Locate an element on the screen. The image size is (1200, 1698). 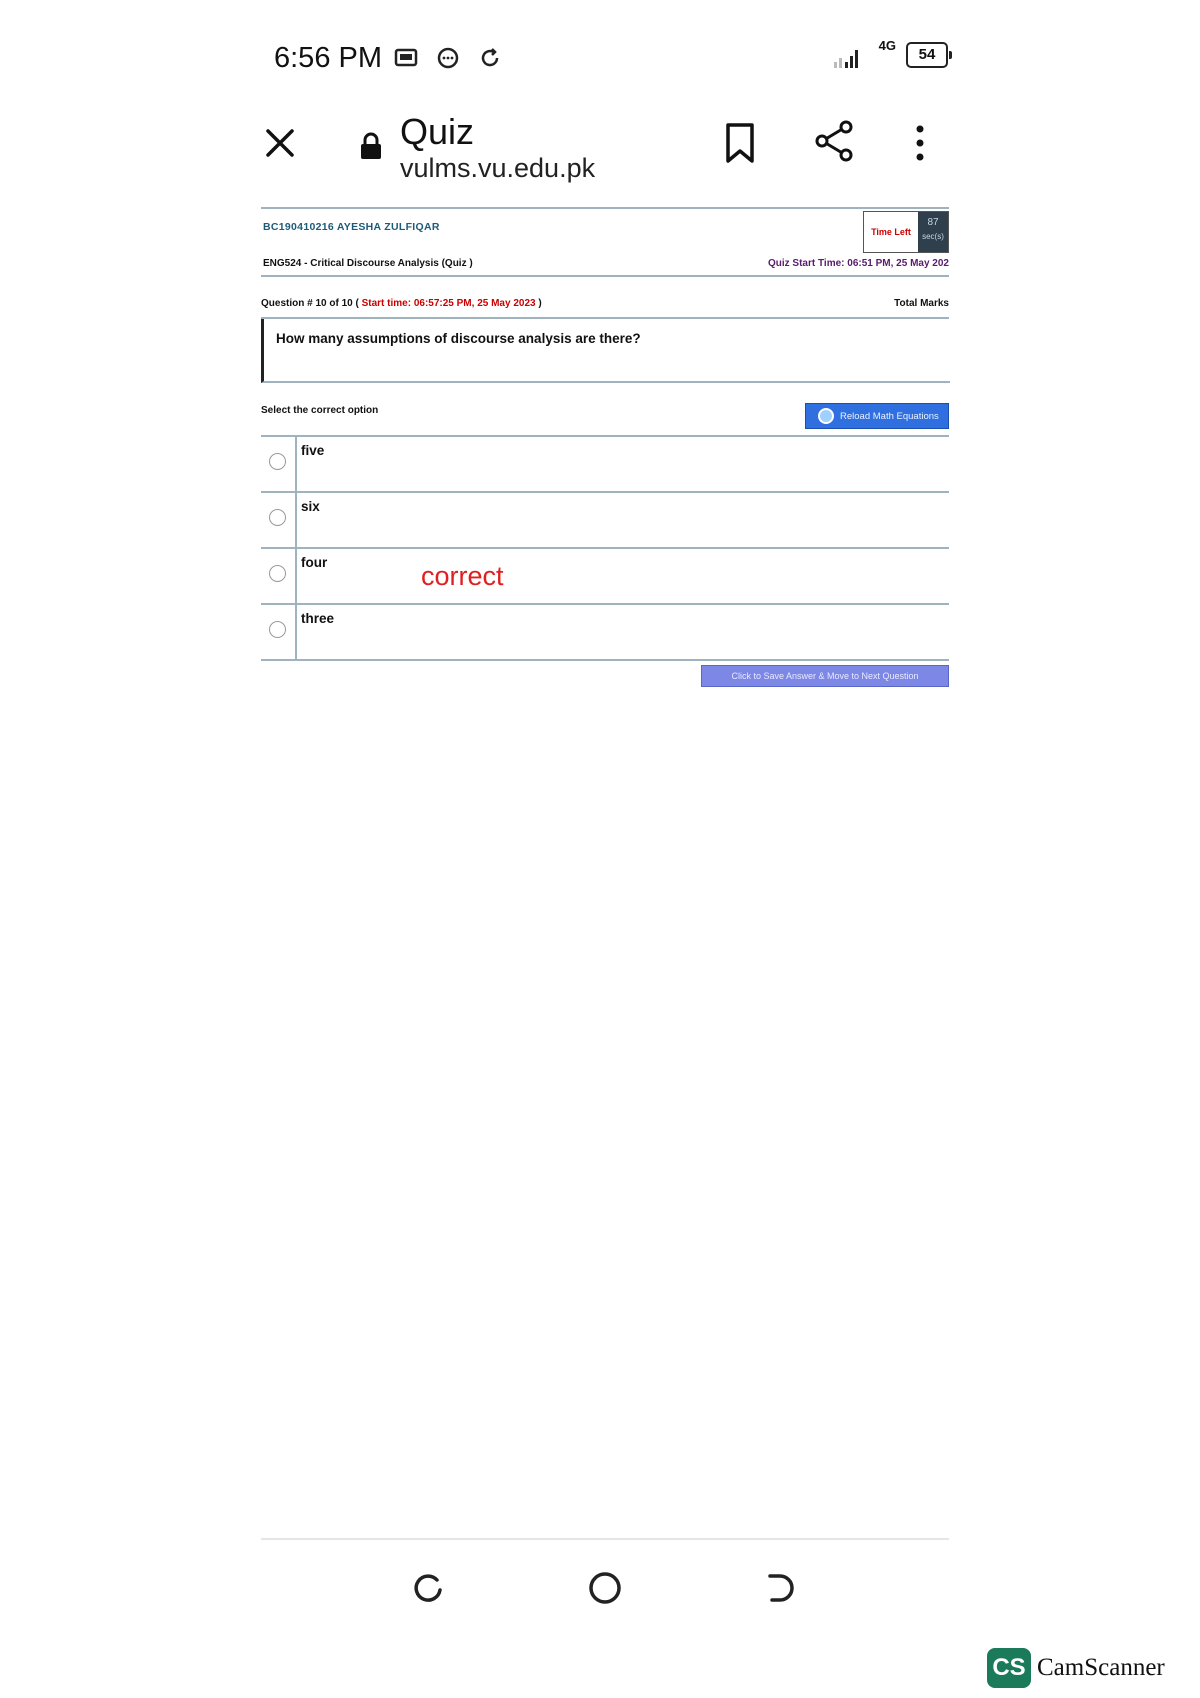
total-marks: Total Marks is located at coordinates (921, 303).